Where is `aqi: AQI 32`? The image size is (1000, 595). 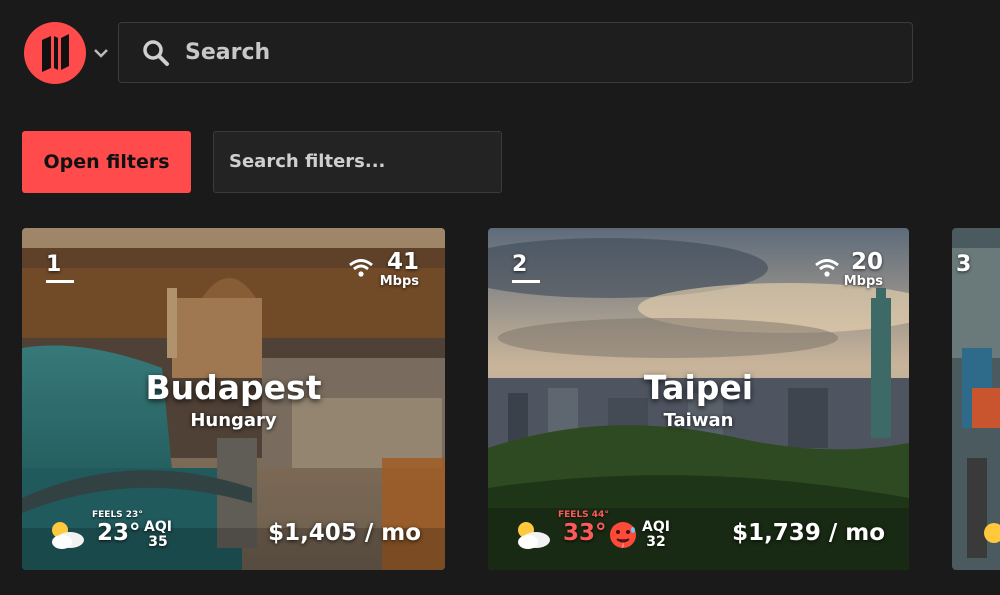 aqi: AQI 32 is located at coordinates (656, 535).